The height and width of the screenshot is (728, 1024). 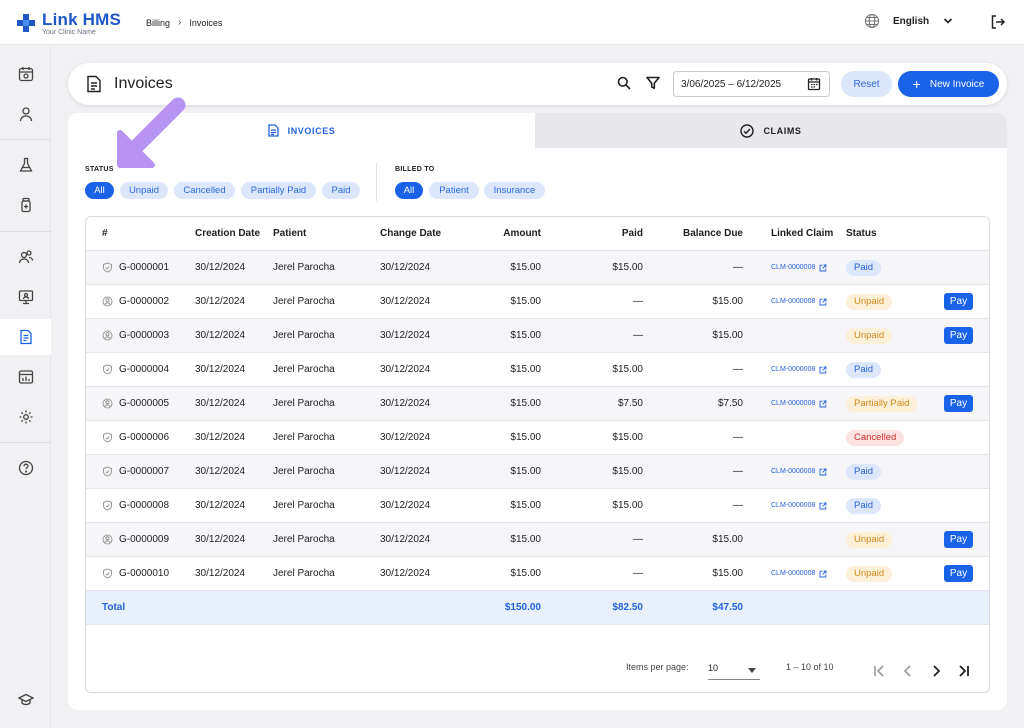 I want to click on invoice-id-cell: G-0000004, so click(x=135, y=369).